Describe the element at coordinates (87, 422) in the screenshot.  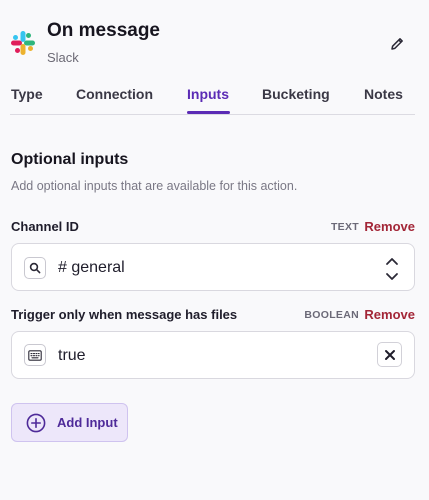
I see `add-input-label: Add Input` at that location.